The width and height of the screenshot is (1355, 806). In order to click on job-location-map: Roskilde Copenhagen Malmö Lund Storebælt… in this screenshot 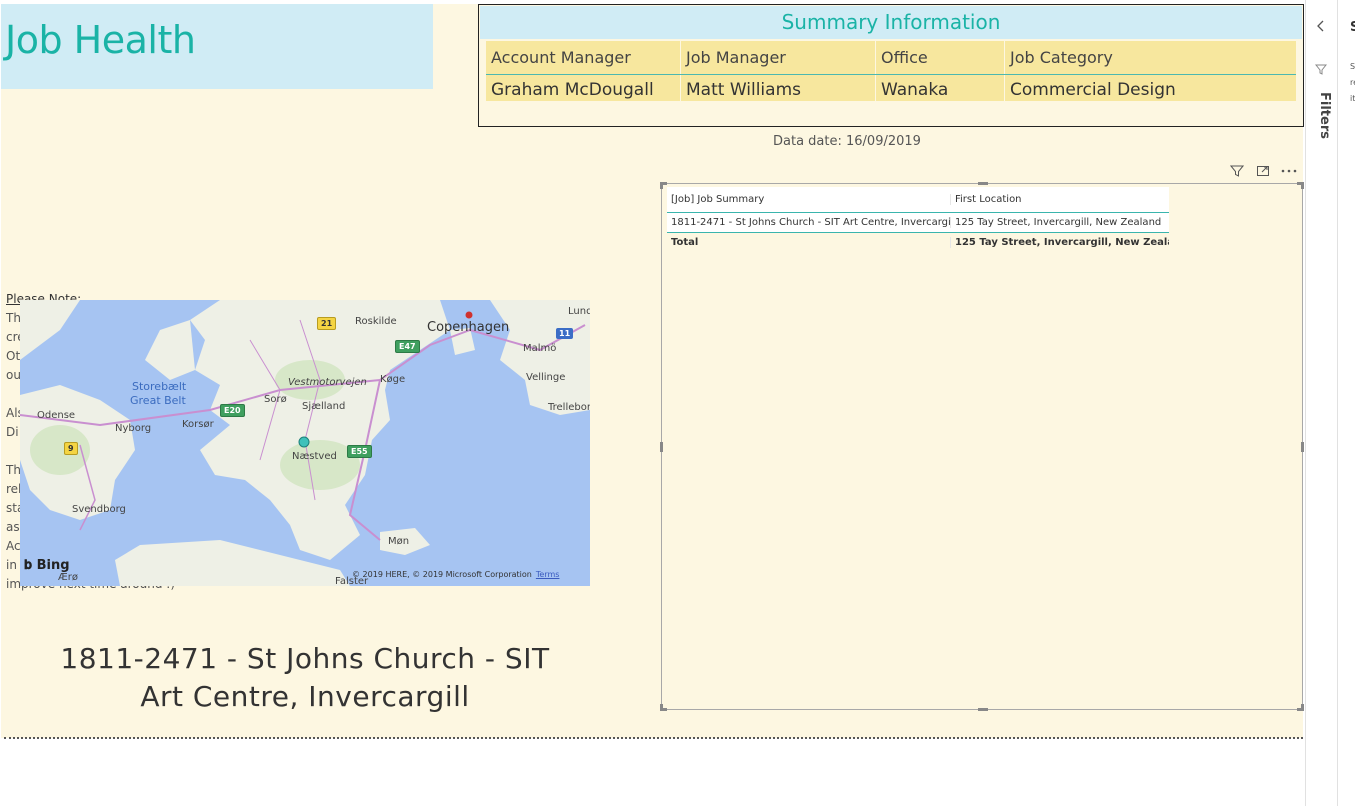, I will do `click(305, 443)`.